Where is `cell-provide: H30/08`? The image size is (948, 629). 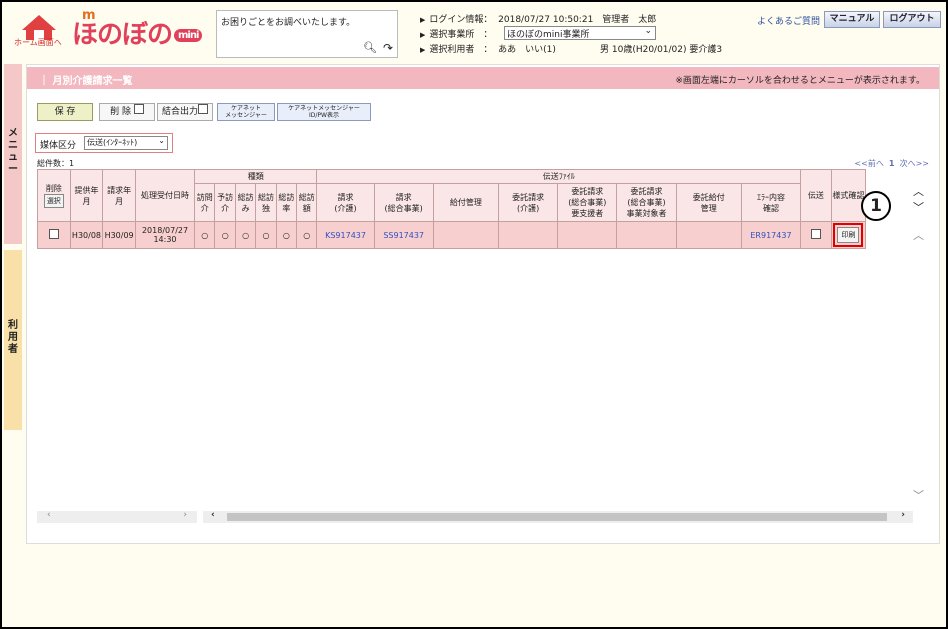 cell-provide: H30/08 is located at coordinates (86, 235).